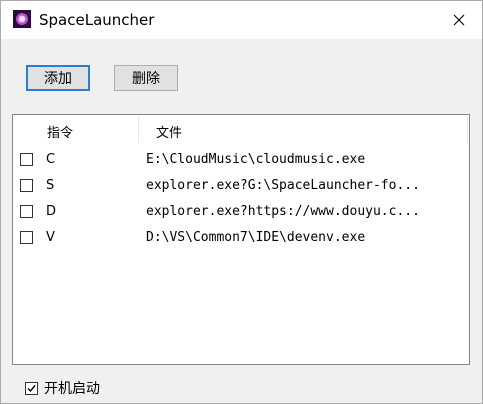 This screenshot has width=483, height=404. I want to click on close-button, so click(459, 20).